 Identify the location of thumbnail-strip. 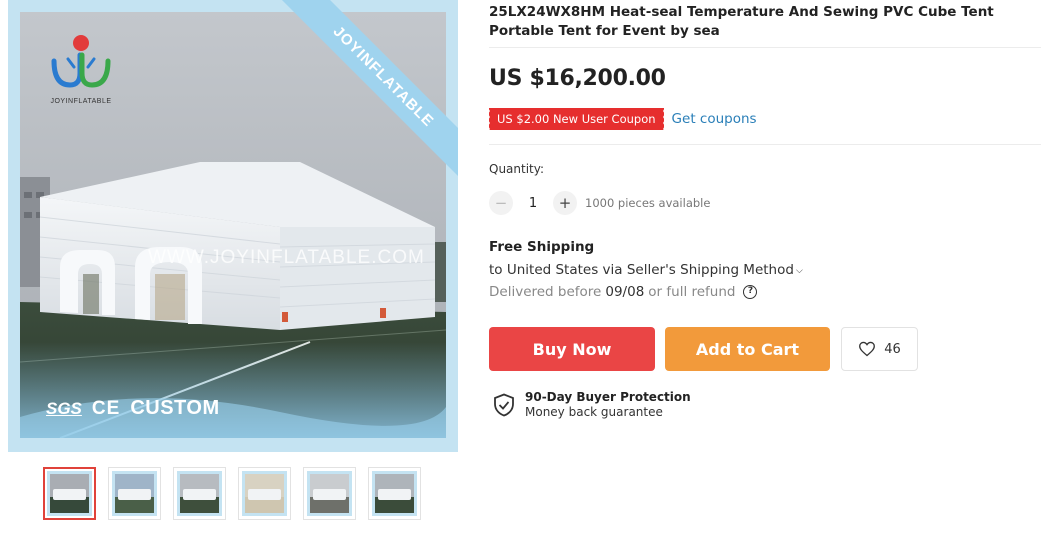
(232, 493).